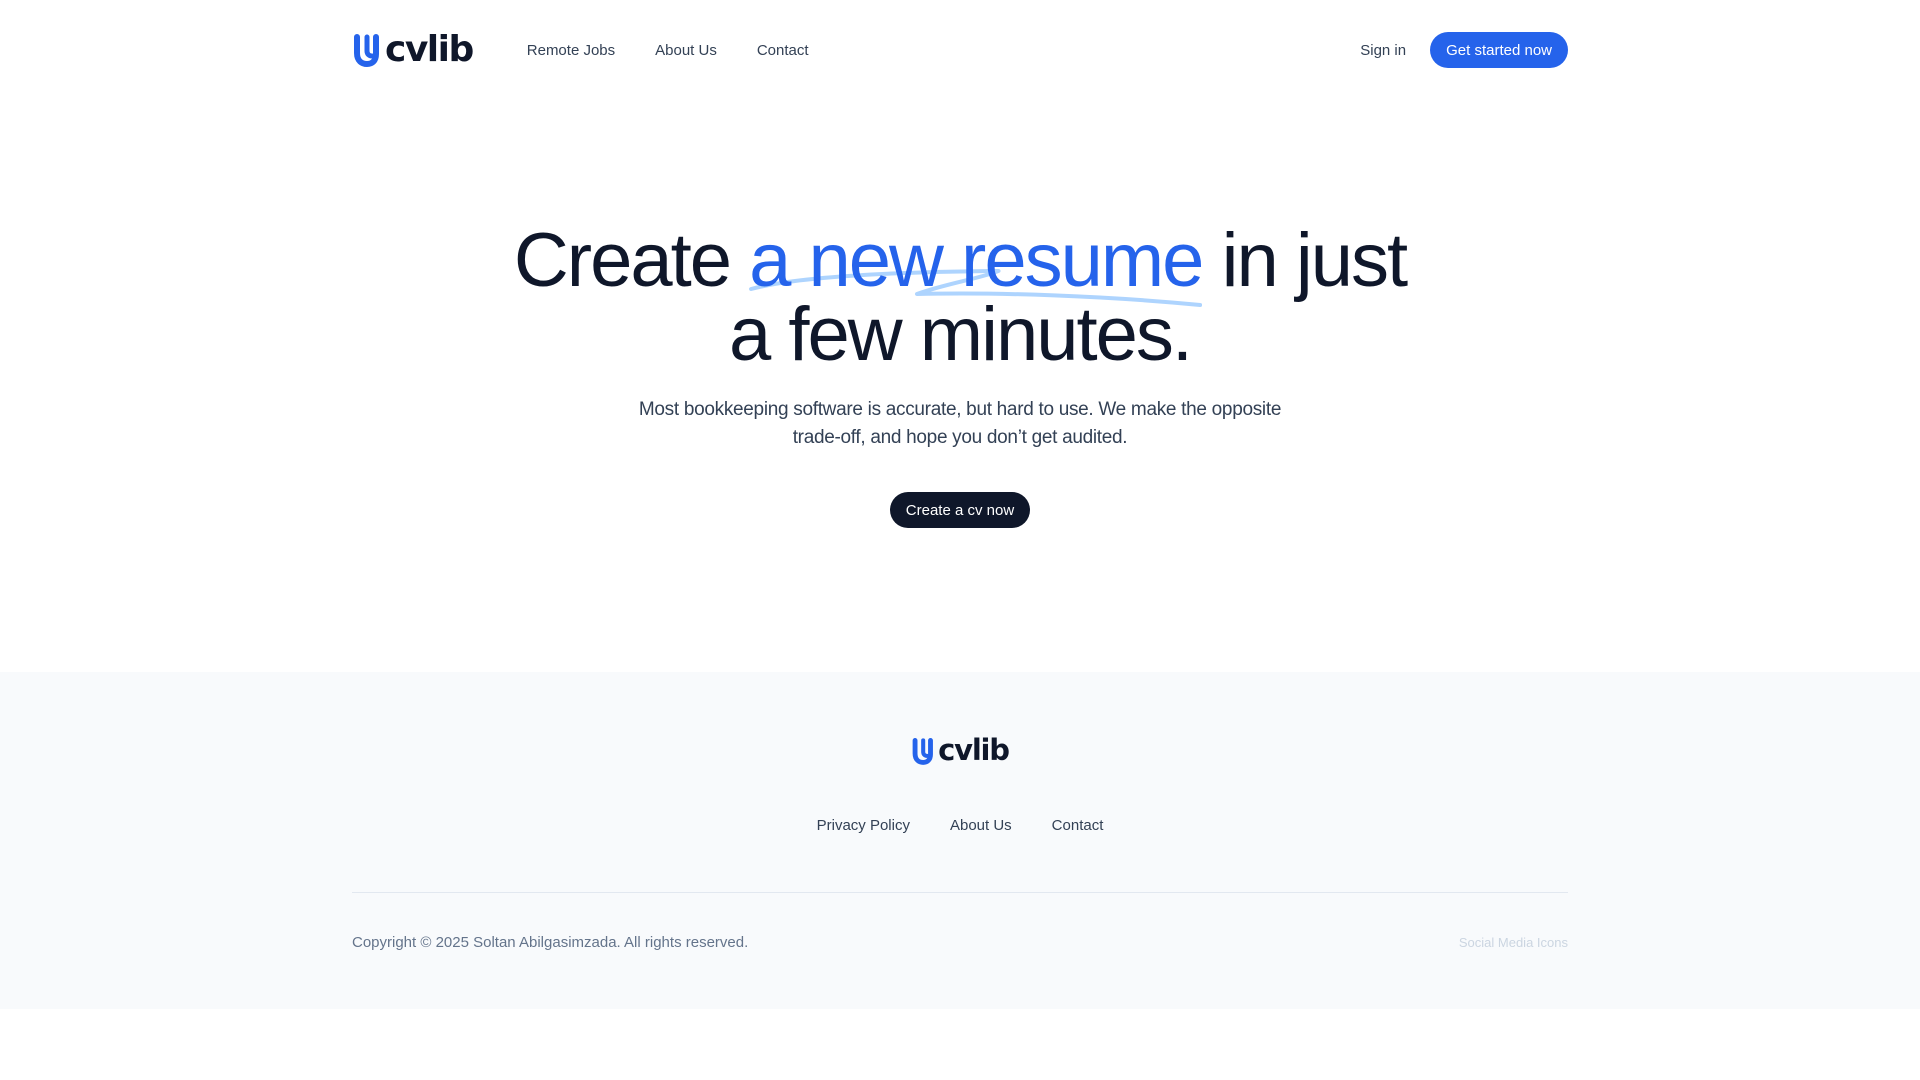  Describe the element at coordinates (1383, 50) in the screenshot. I see `sign-in-link: Sign in` at that location.